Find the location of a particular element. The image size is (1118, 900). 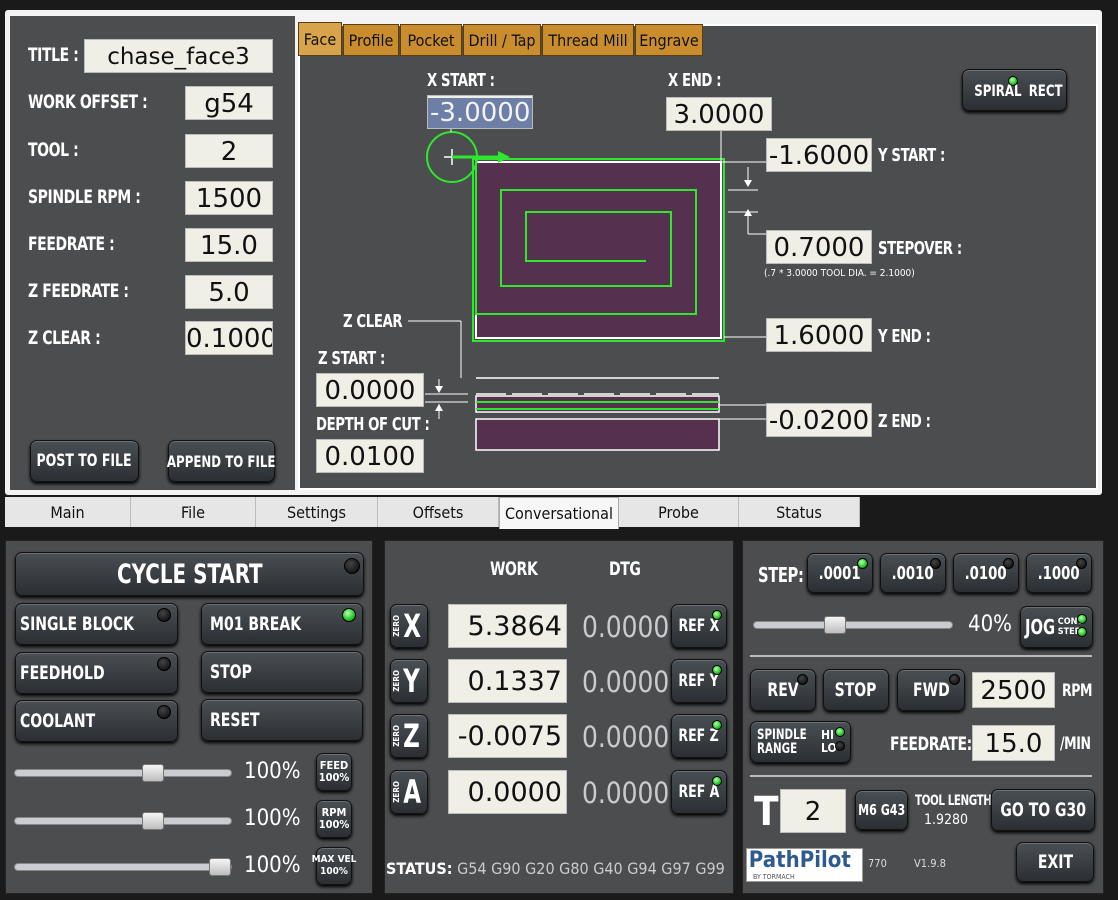

cycle-start-button: CYCLE START is located at coordinates (189, 574).